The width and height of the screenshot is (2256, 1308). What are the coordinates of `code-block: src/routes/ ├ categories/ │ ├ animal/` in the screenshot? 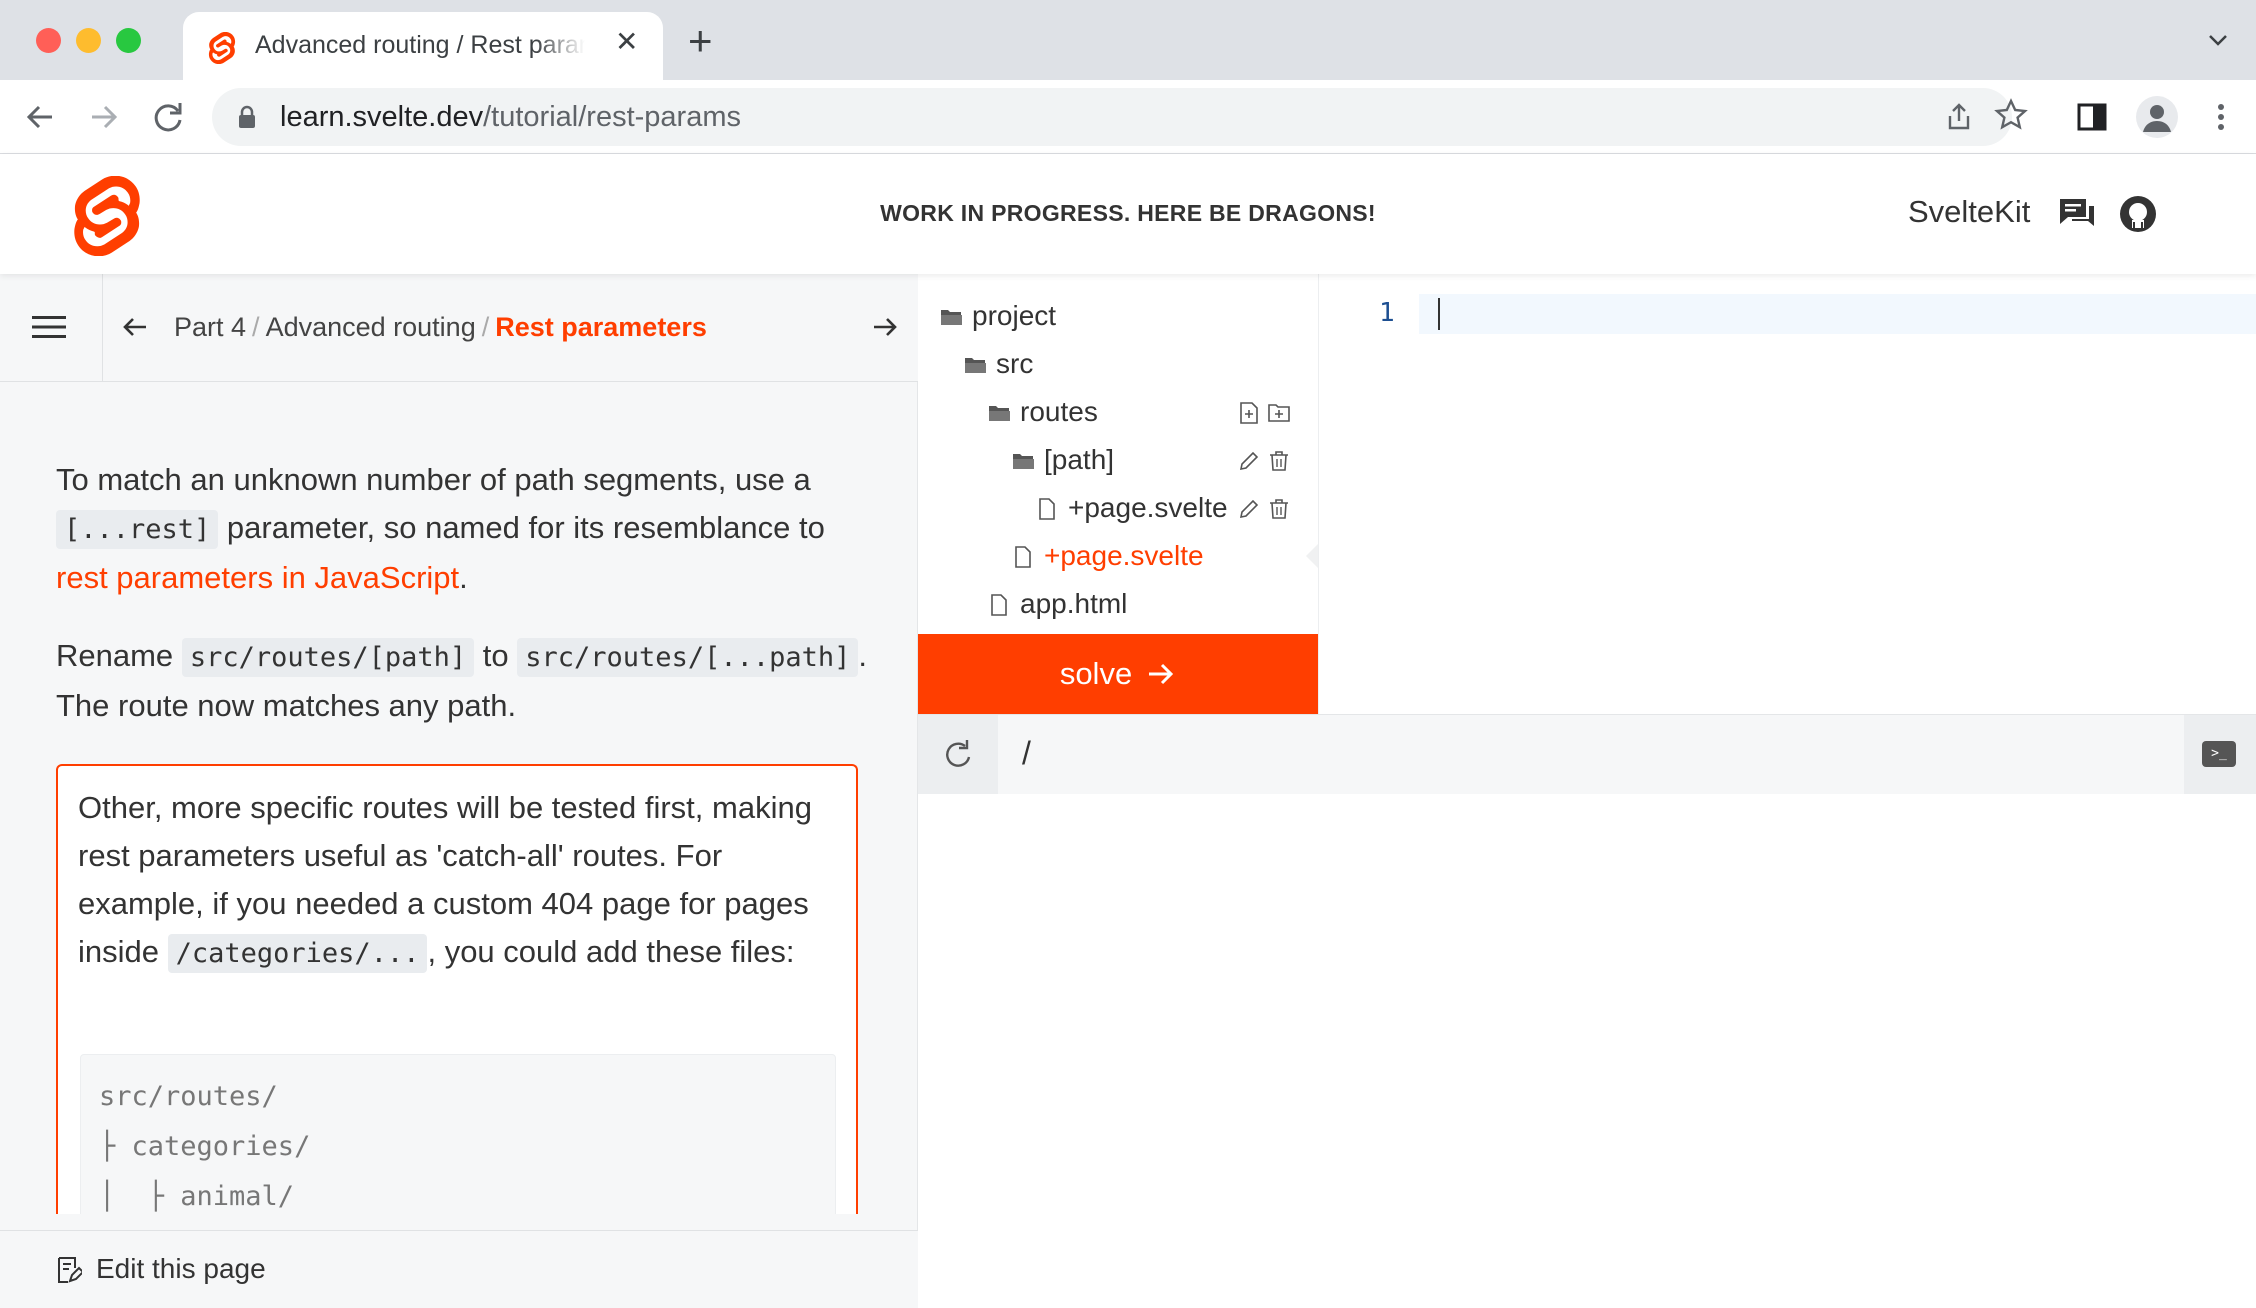 It's located at (458, 1134).